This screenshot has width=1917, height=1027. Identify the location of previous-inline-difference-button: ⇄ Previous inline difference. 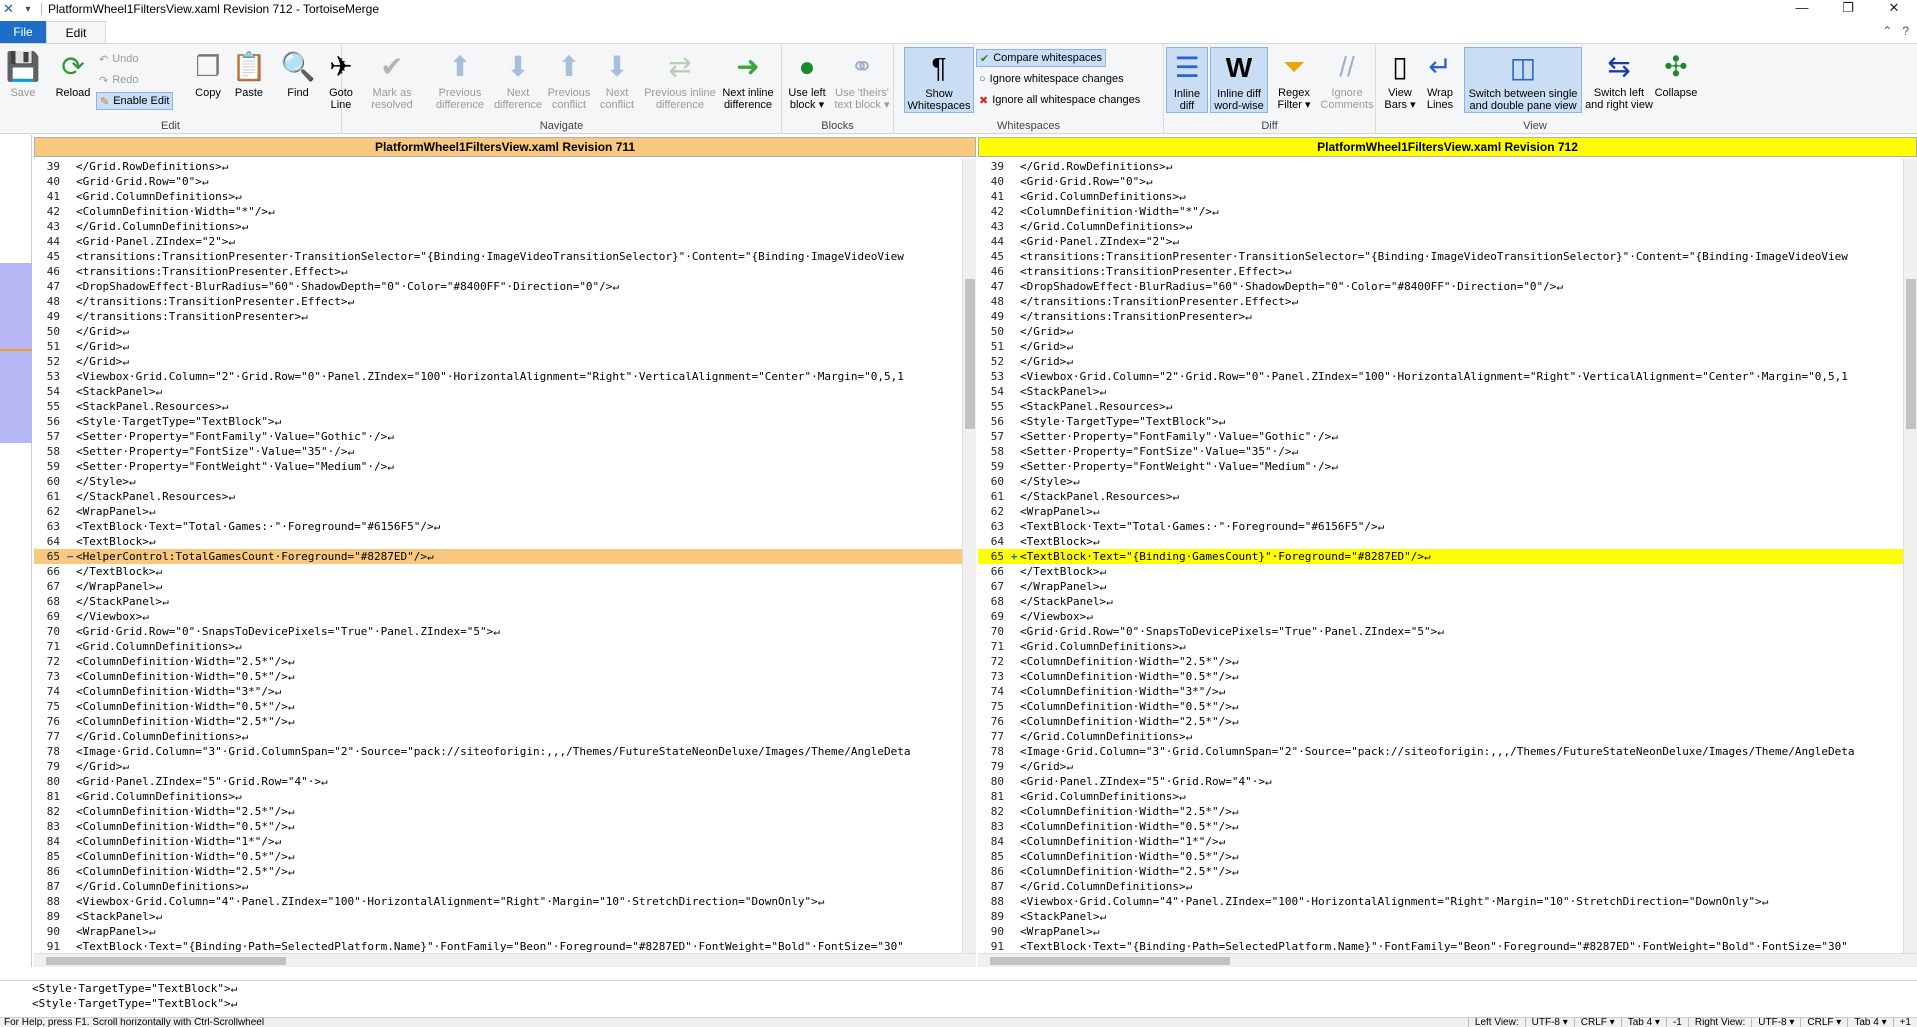
(680, 79).